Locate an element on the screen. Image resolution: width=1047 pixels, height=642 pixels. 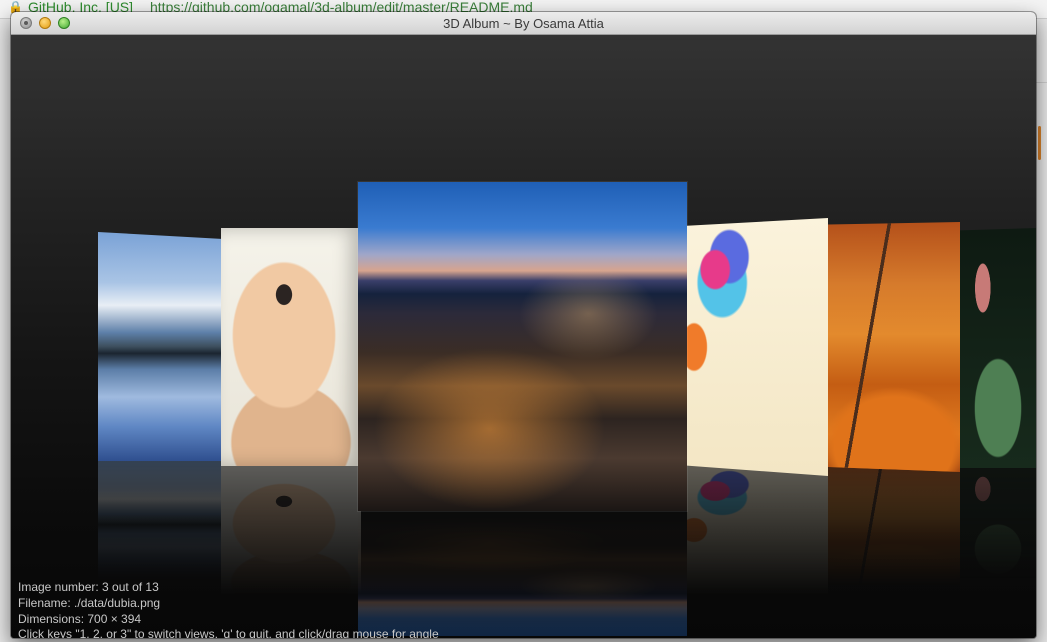
lake-mountains-photo is located at coordinates (159, 346).